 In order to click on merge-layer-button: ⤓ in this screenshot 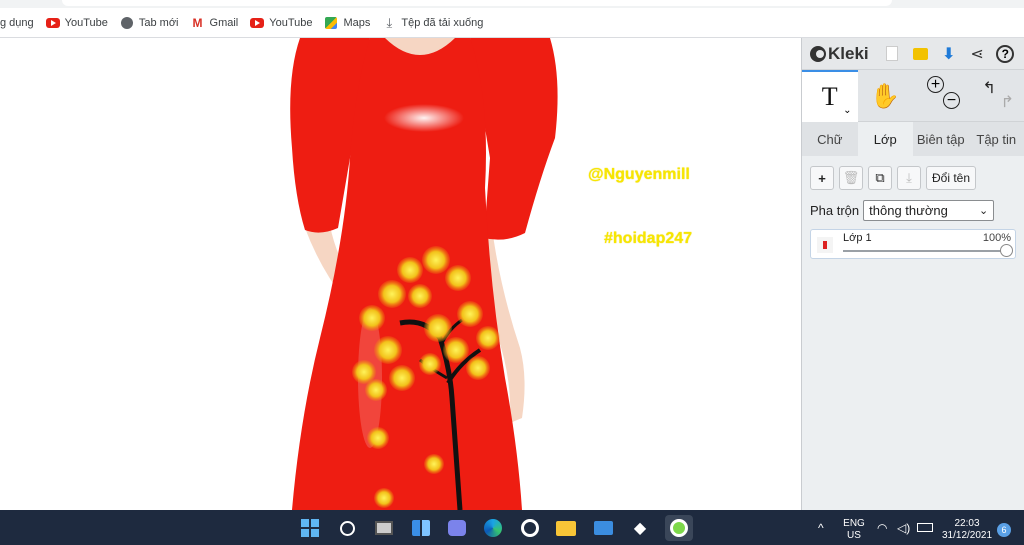, I will do `click(909, 178)`.